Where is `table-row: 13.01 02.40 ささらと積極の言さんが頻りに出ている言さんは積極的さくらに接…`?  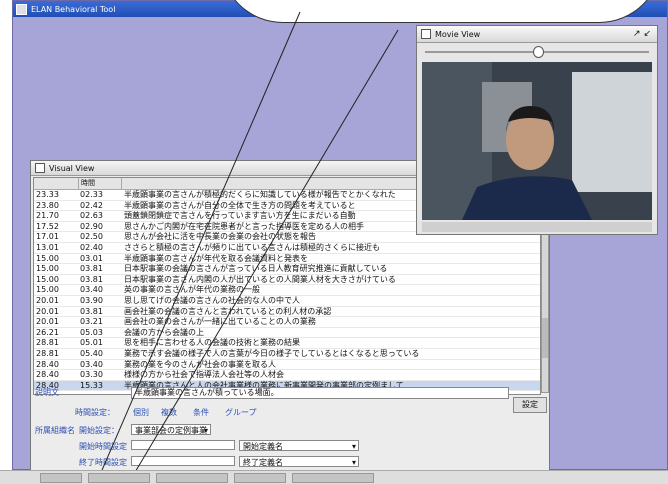 table-row: 13.01 02.40 ささらと積極の言さんが頻りに出ている言さんは積極的さくらに接… is located at coordinates (287, 248).